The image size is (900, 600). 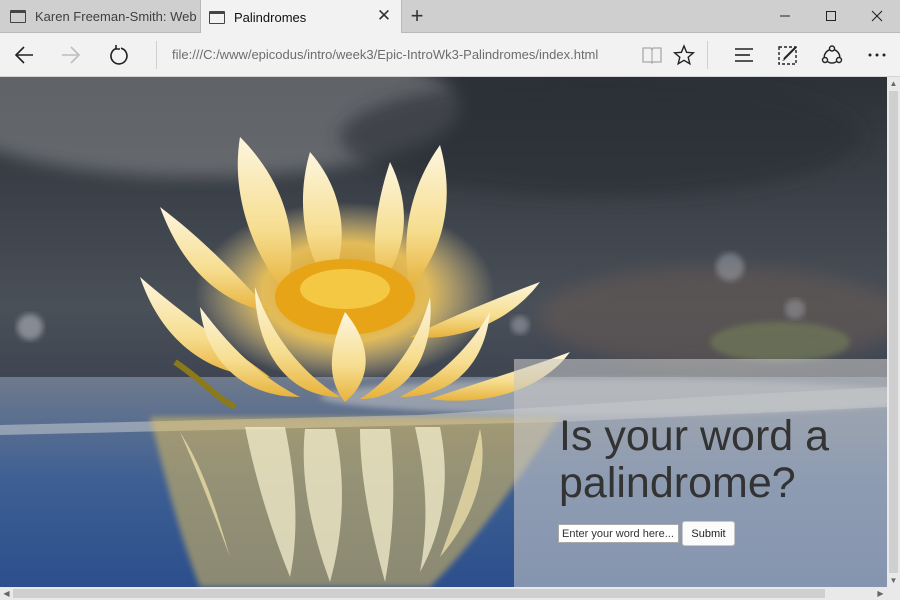 What do you see at coordinates (116, 16) in the screenshot?
I see `tab-label: Karen Freeman-Smith: Web` at bounding box center [116, 16].